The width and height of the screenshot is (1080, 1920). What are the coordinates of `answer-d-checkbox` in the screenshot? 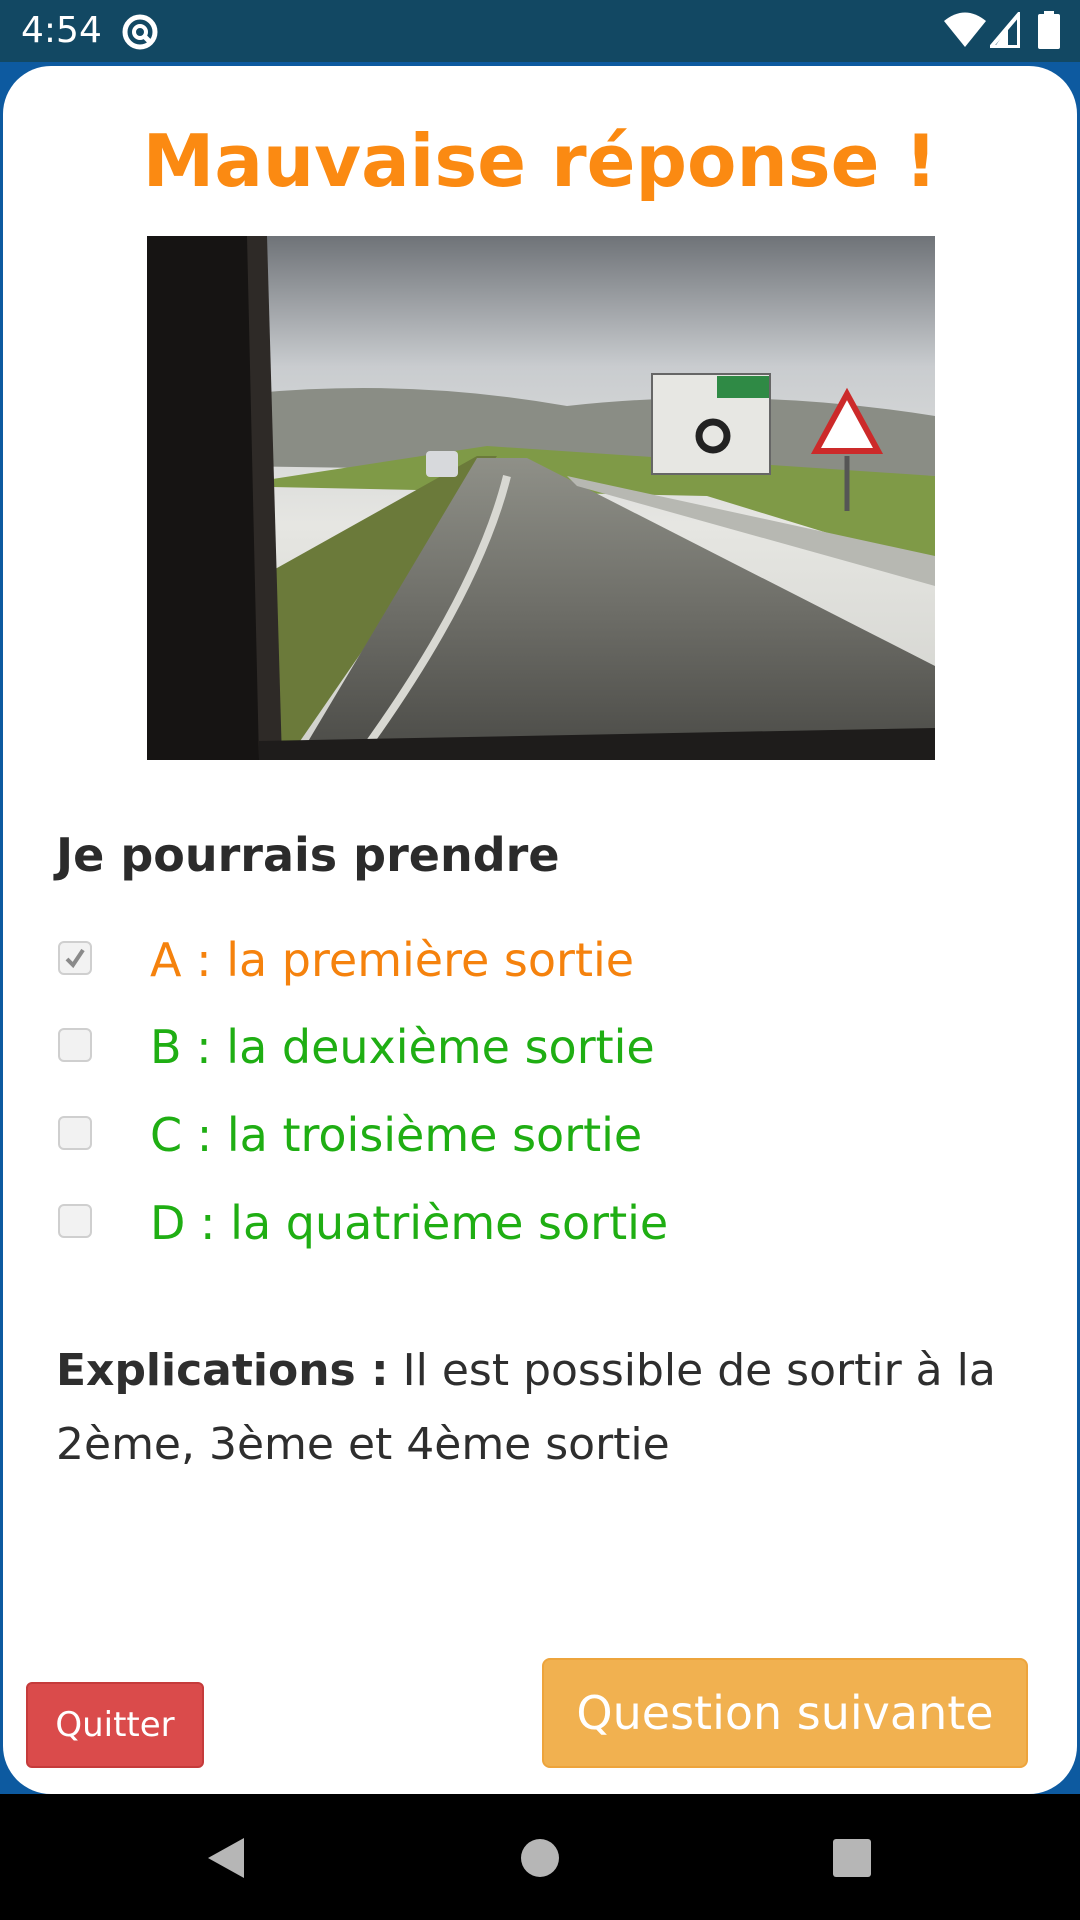 It's located at (75, 1221).